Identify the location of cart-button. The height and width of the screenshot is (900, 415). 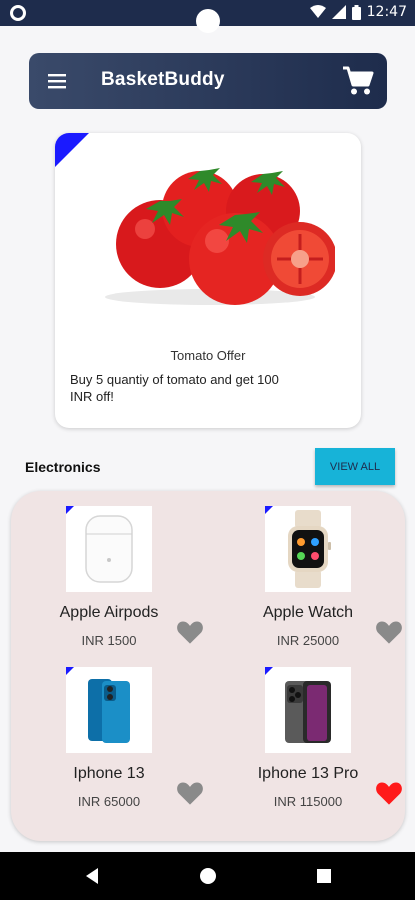
(358, 81).